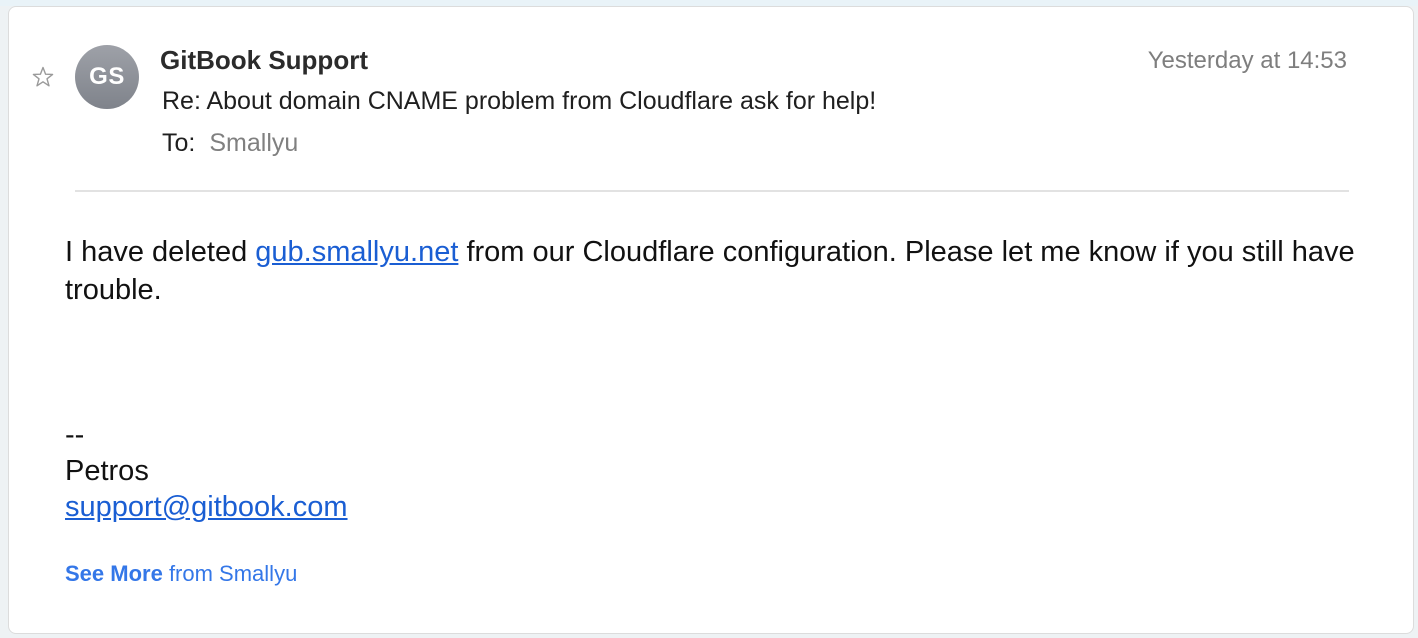 The image size is (1418, 638). I want to click on body-text-before-link: I have deleted, so click(160, 252).